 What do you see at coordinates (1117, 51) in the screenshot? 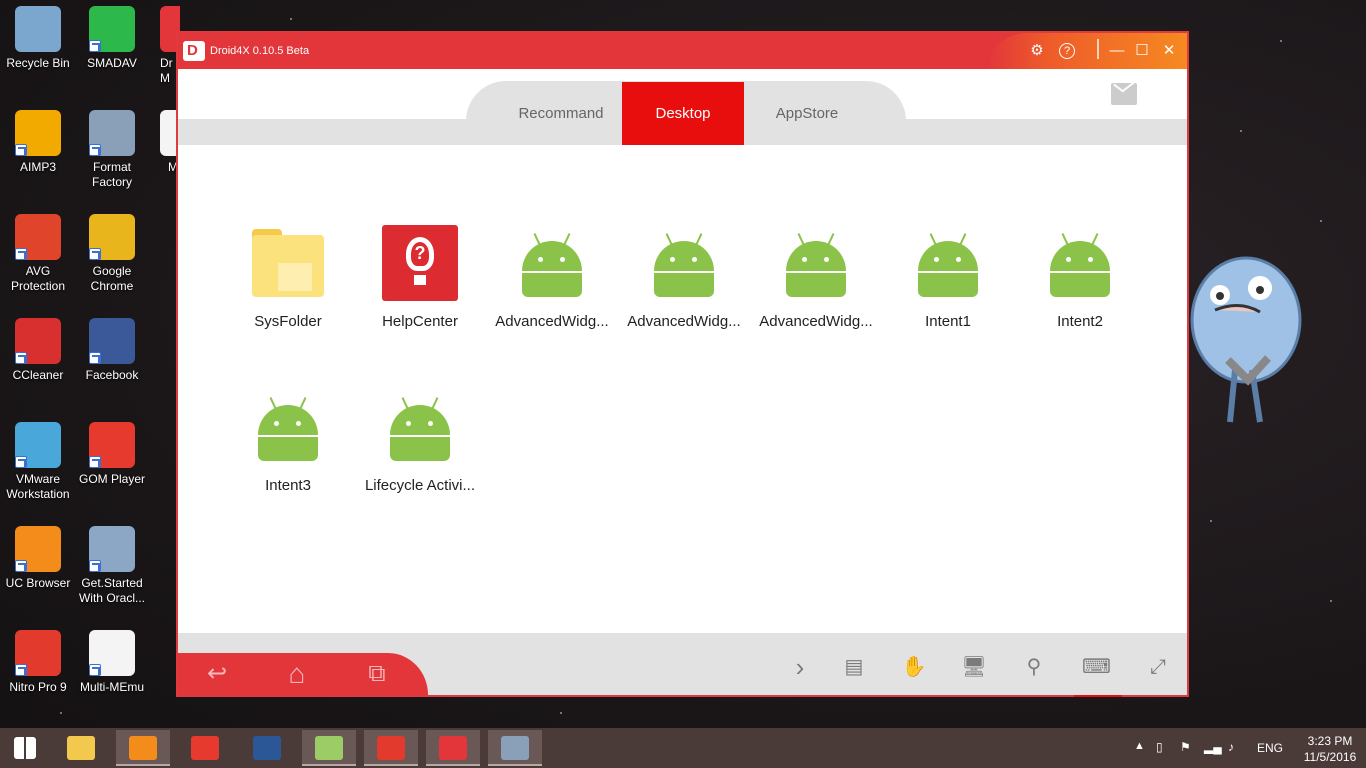
I see `minimize-button: —` at bounding box center [1117, 51].